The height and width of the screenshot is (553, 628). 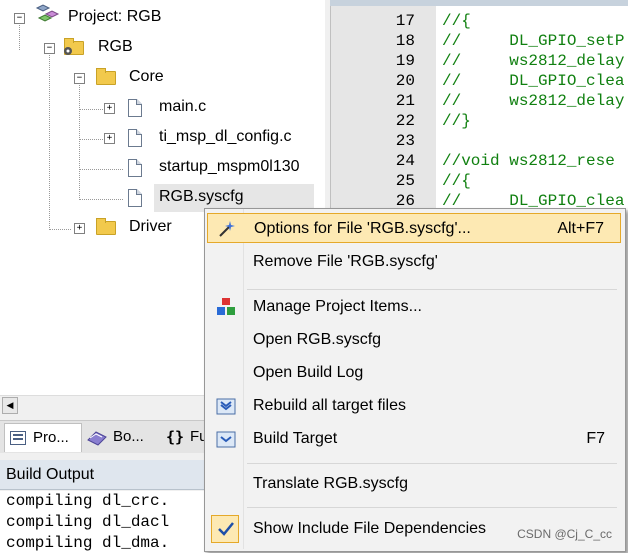 I want to click on checkmark-icon, so click(x=226, y=529).